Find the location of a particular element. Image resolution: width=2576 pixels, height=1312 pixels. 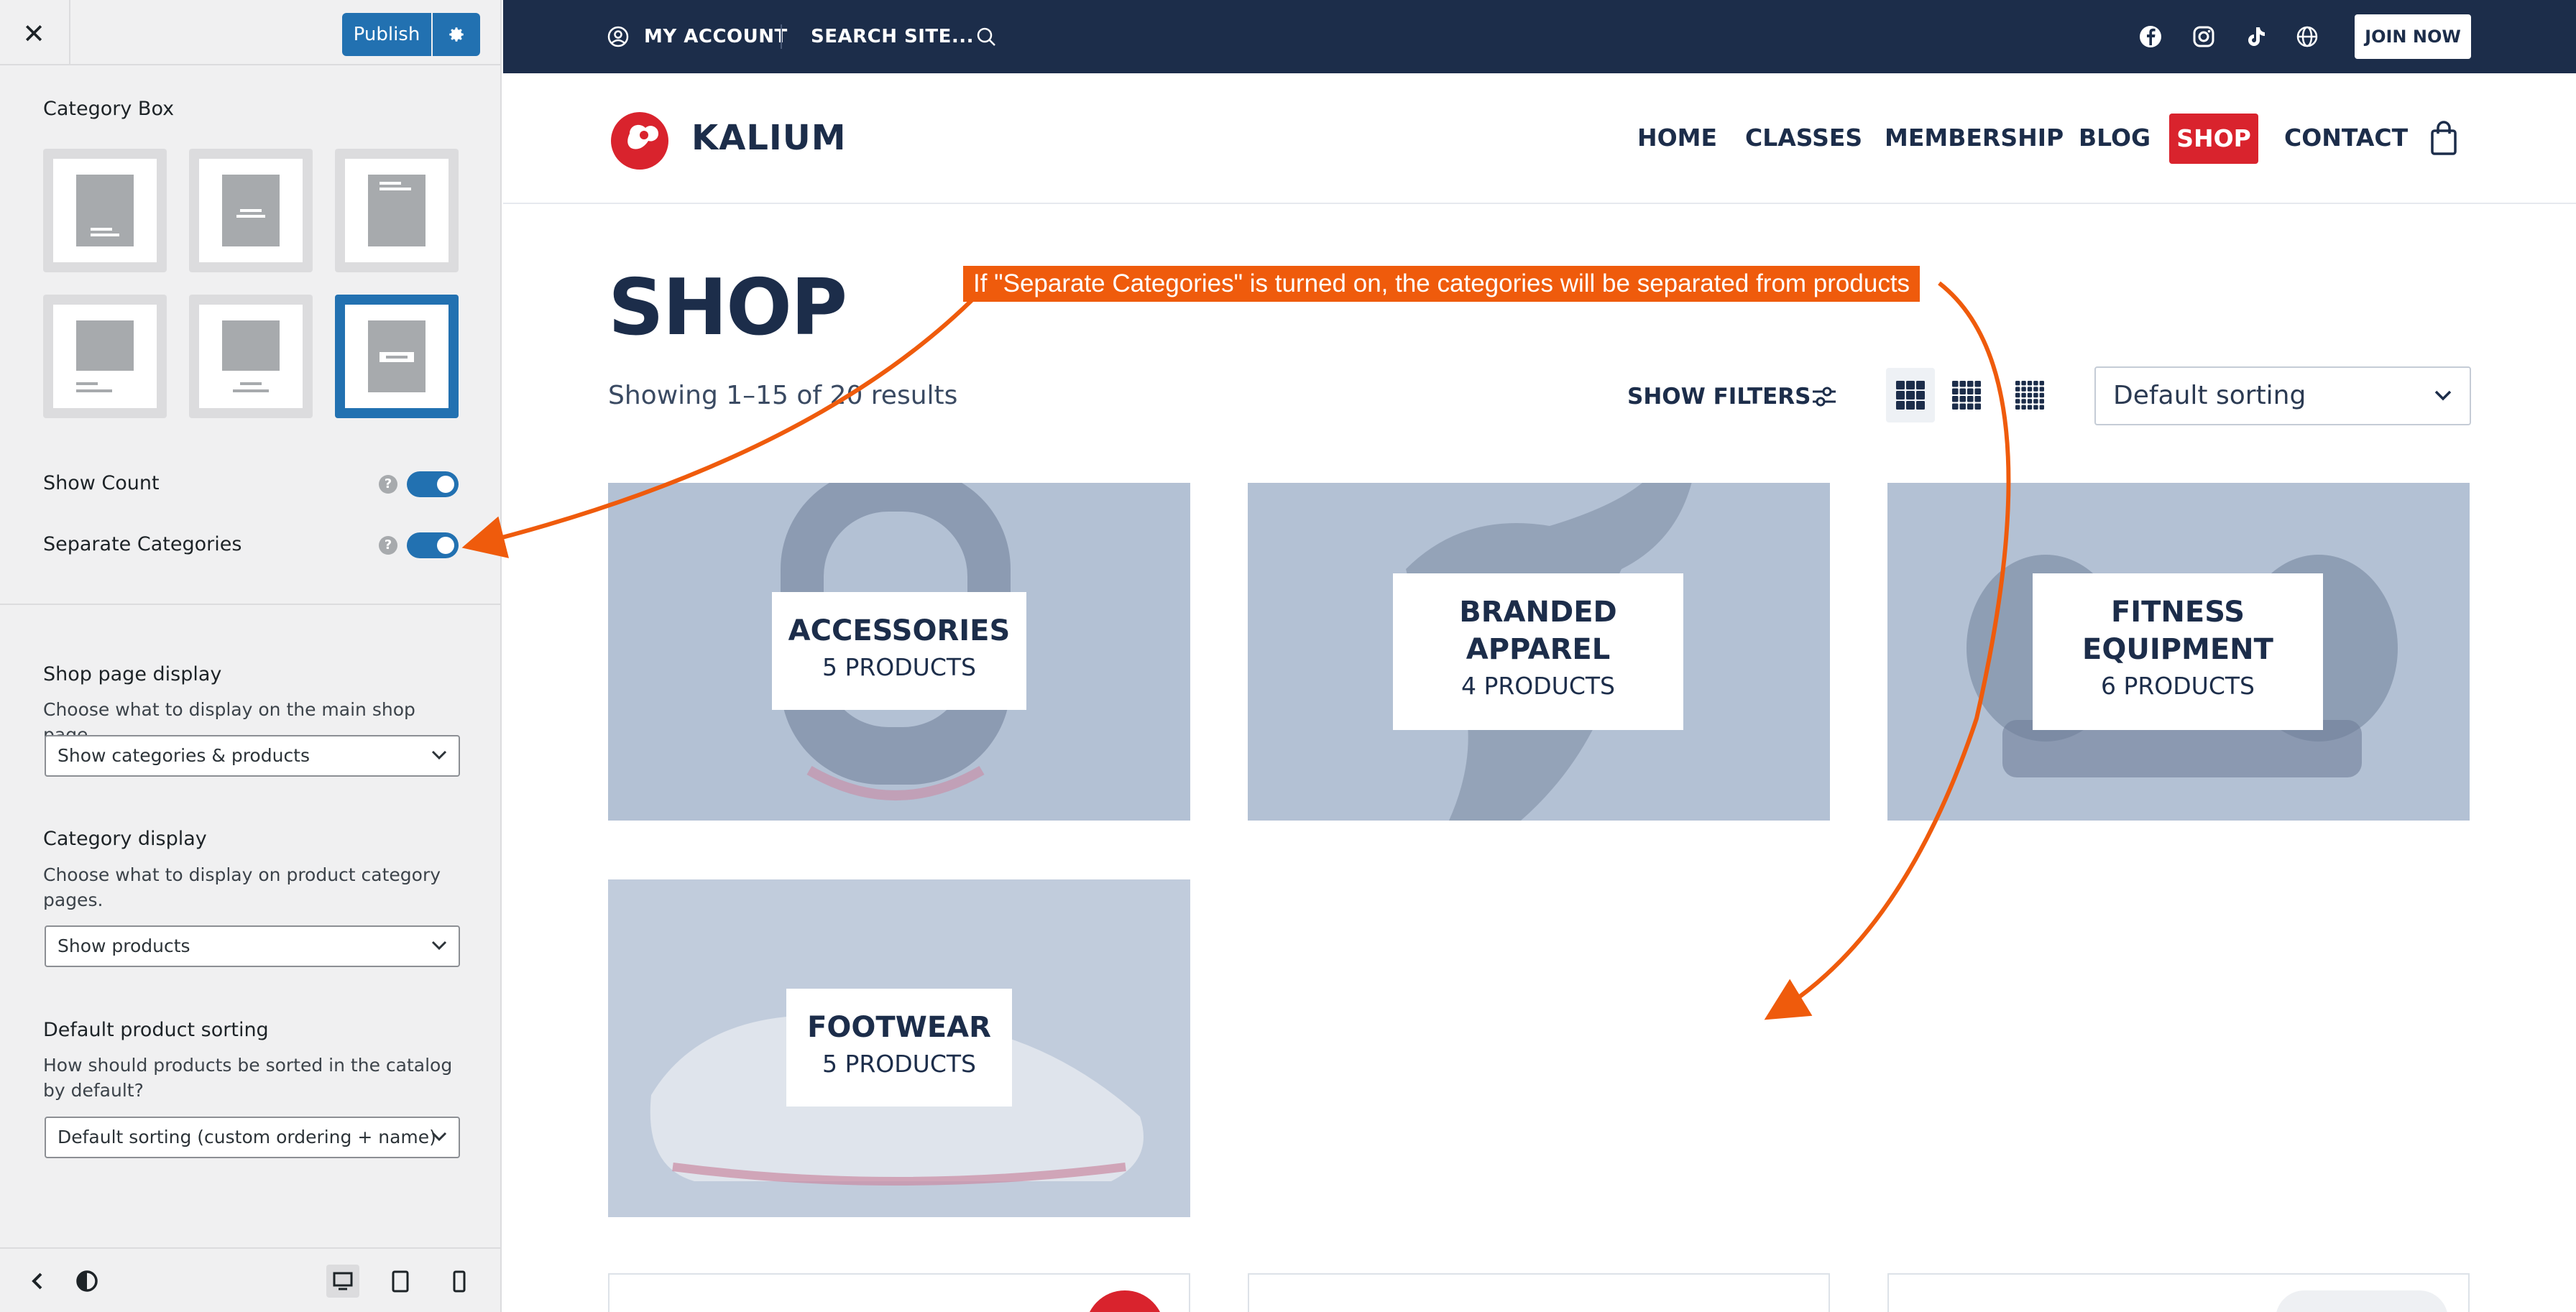

my-account-link: MY ACCOUNT is located at coordinates (716, 36).